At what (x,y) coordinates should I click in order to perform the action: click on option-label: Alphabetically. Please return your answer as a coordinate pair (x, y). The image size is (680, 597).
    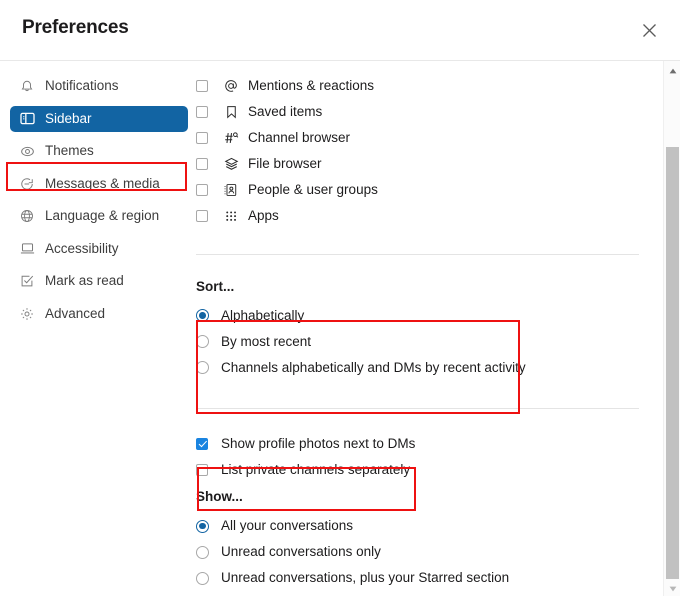
    Looking at the image, I should click on (263, 315).